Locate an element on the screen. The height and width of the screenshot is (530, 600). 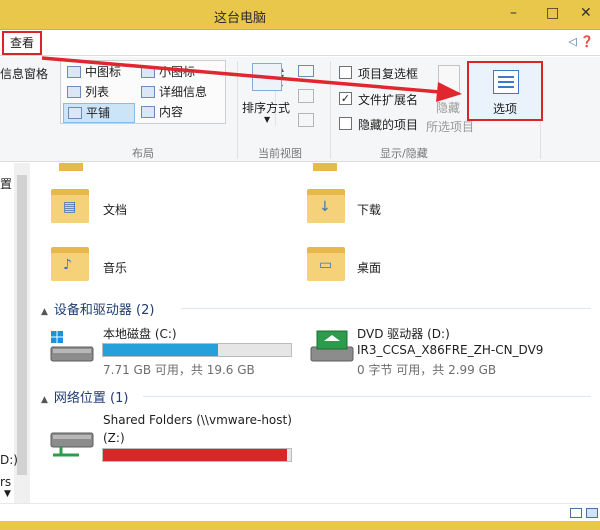
hidden-items-checkbox is located at coordinates (345, 123).